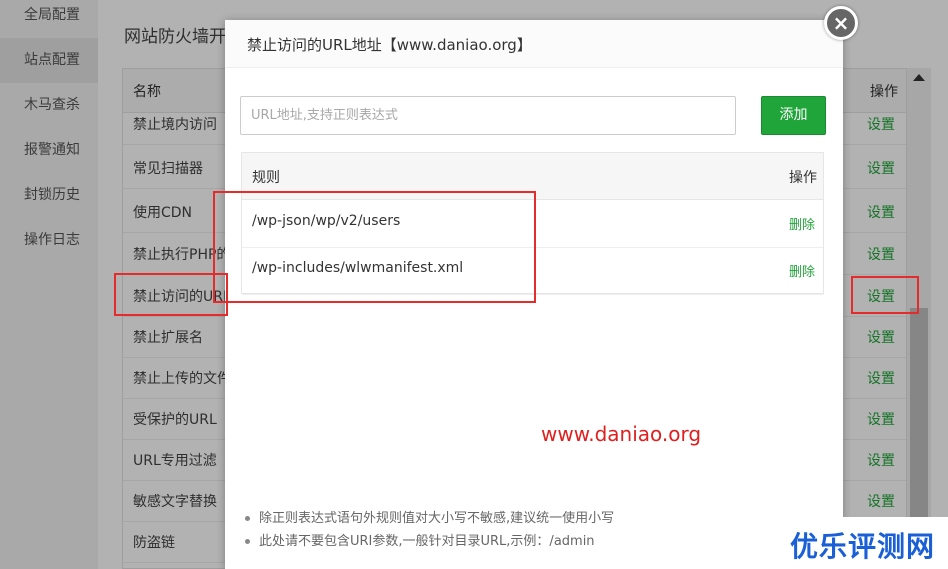 This screenshot has width=948, height=569. I want to click on highlight-box-blocked-url, so click(171, 294).